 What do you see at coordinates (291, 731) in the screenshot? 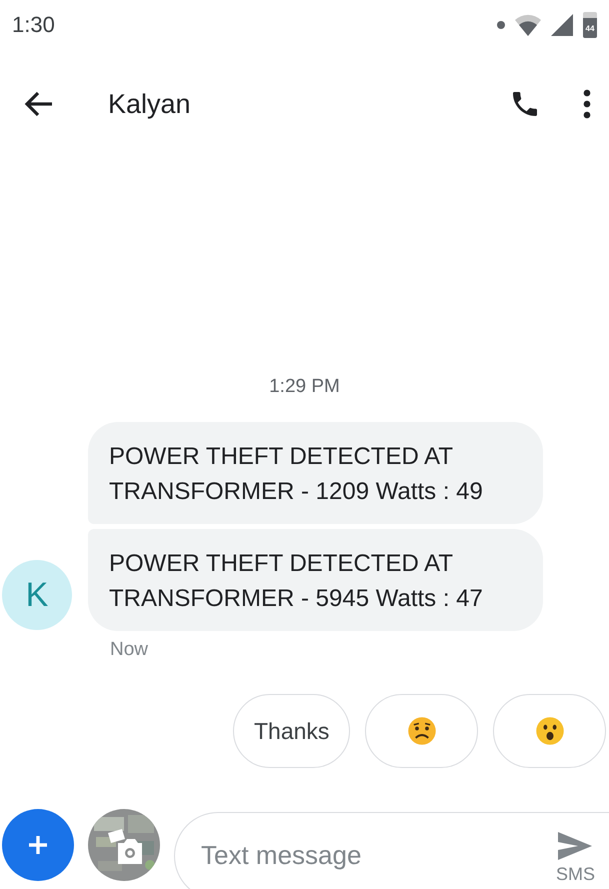
I see `suggestion-chip: Thanks` at bounding box center [291, 731].